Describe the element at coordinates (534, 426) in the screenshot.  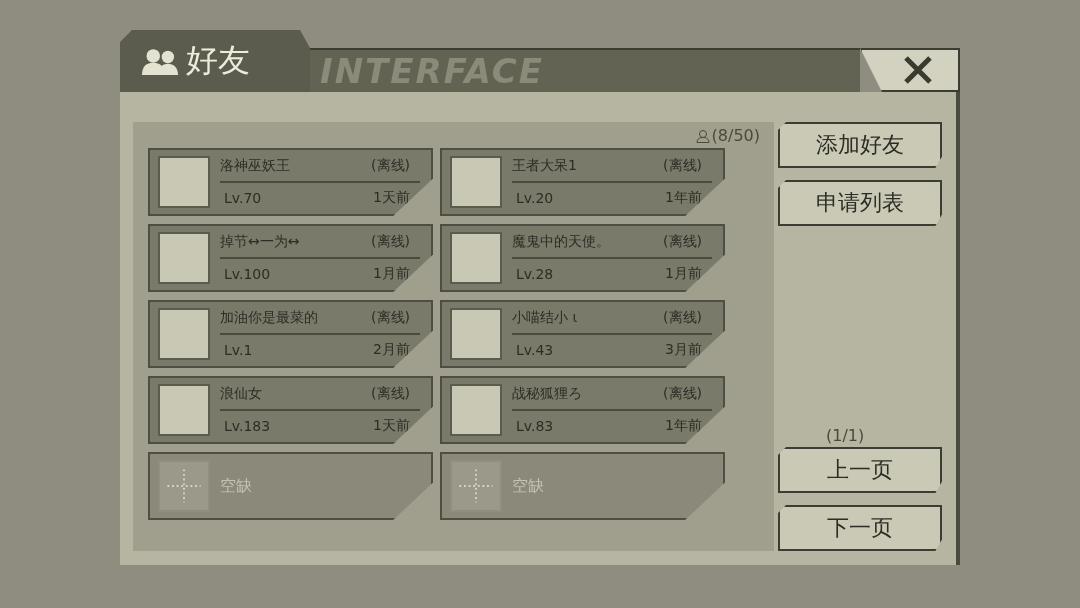
I see `level-label: Lv.83` at that location.